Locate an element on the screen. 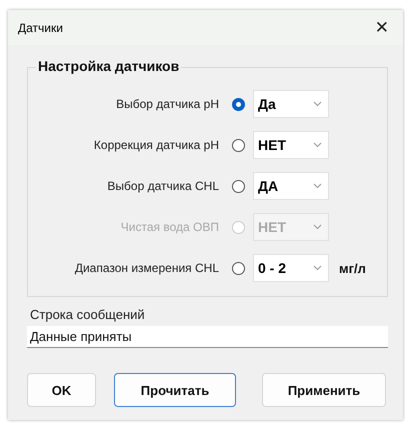  sensor-label: Выбор датчика pH is located at coordinates (167, 104).